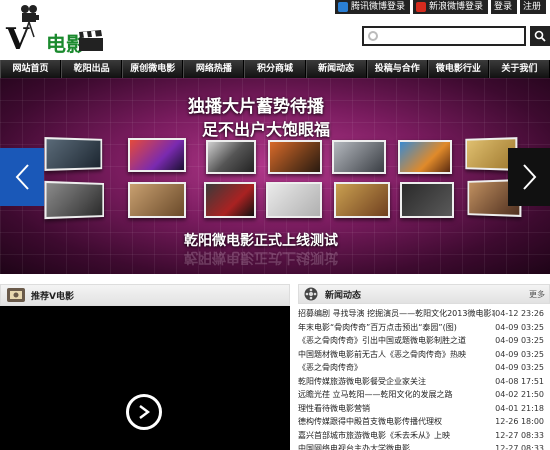 This screenshot has height=450, width=550. I want to click on clapperboard-icon, so click(91, 40).